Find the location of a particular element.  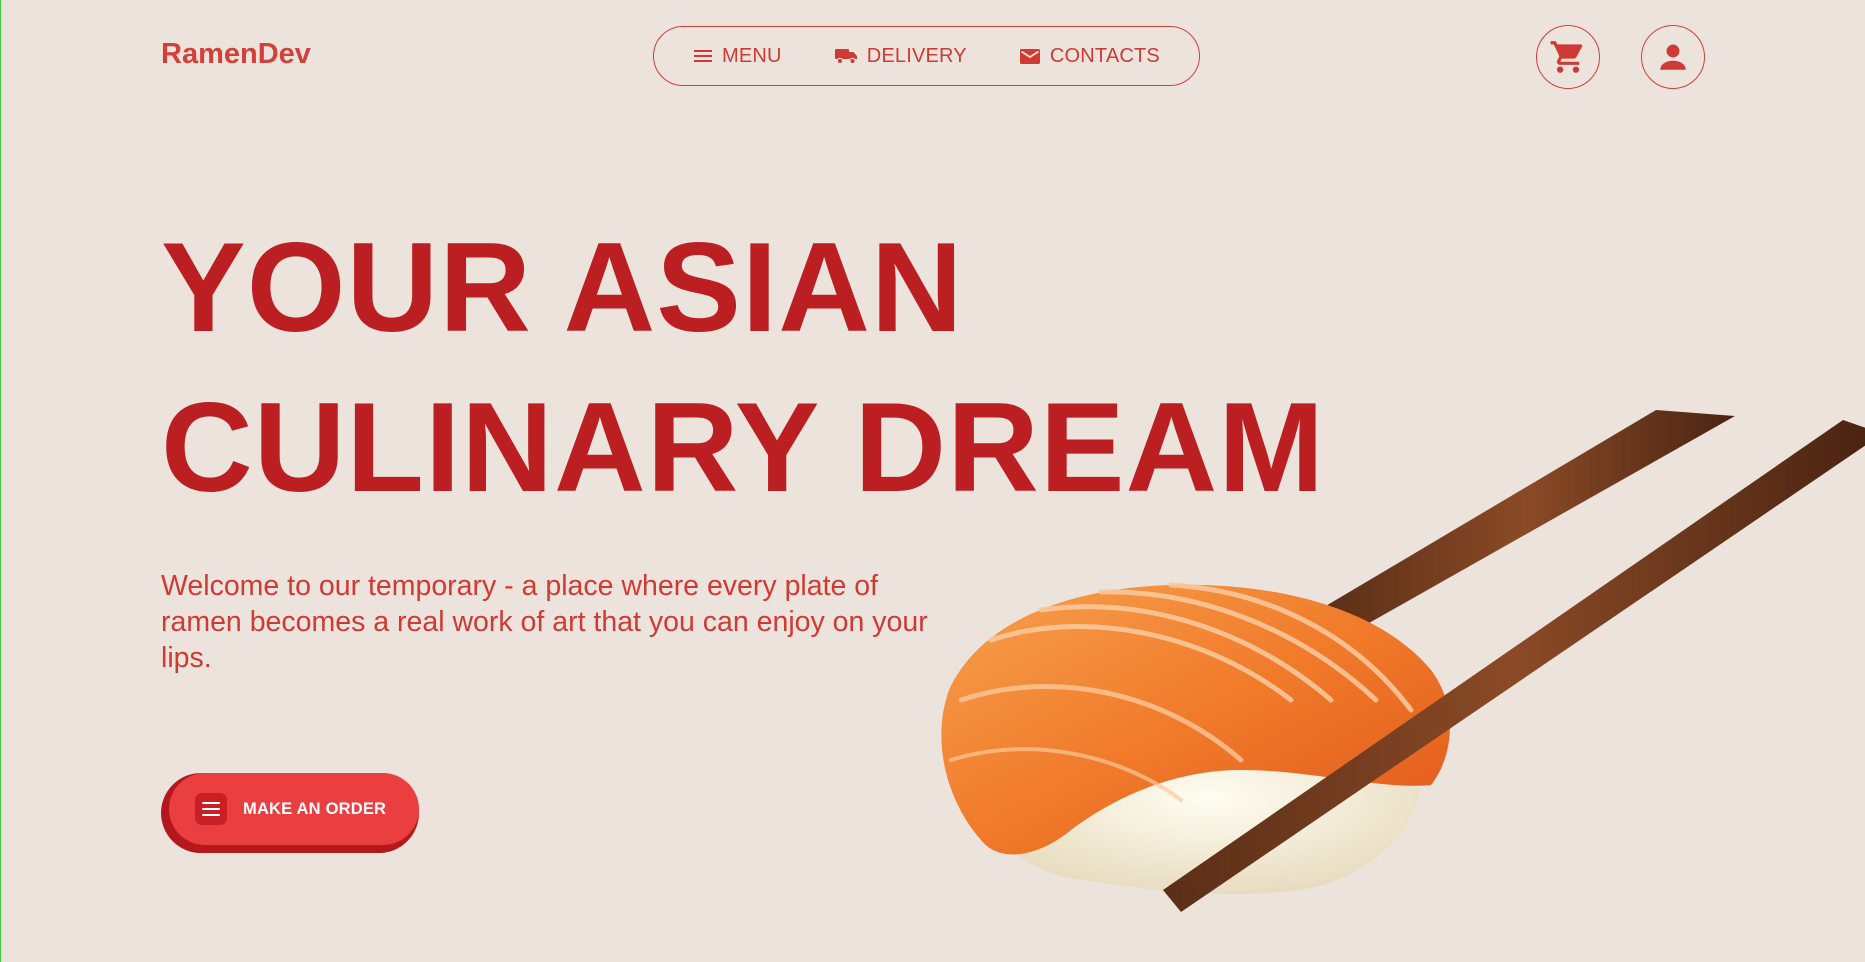

cart-button is located at coordinates (1568, 57).